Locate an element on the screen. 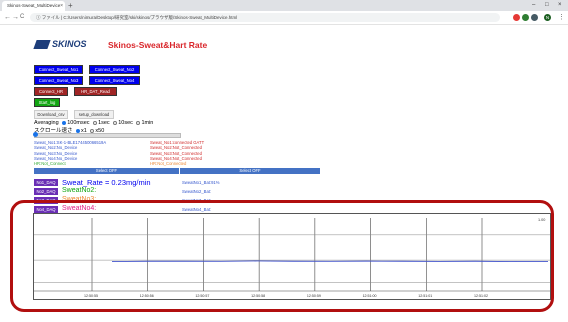 The height and width of the screenshot is (322, 568). sweat-rate-readout: Sweat_Rate = 0.23mg/min is located at coordinates (106, 182).